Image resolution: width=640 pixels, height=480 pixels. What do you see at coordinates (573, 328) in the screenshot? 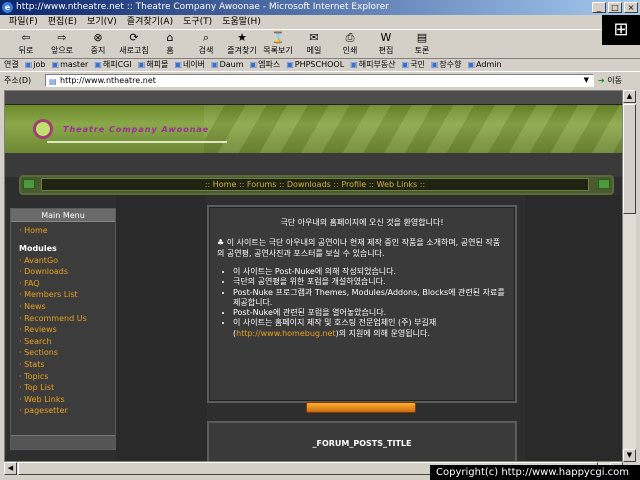
I see `right-gutter` at bounding box center [573, 328].